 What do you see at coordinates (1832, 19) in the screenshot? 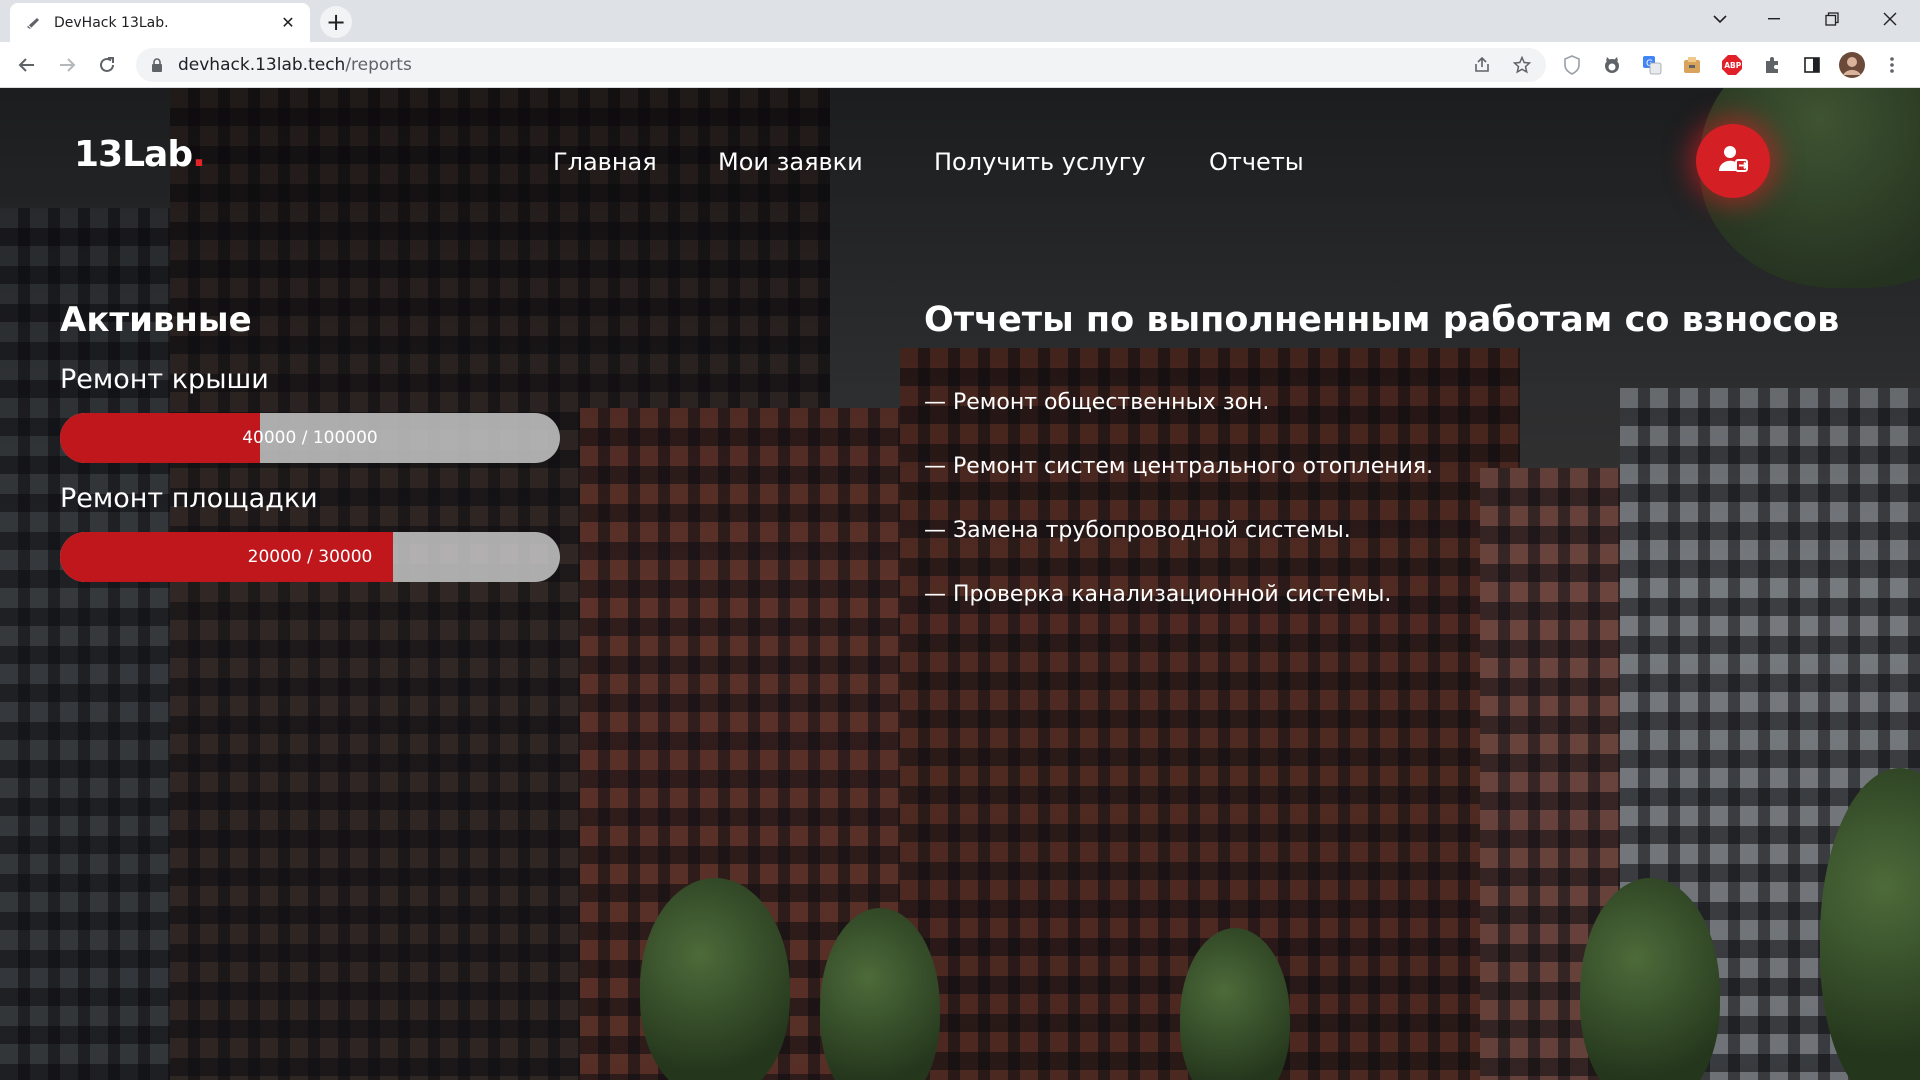
I see `restore-icon` at bounding box center [1832, 19].